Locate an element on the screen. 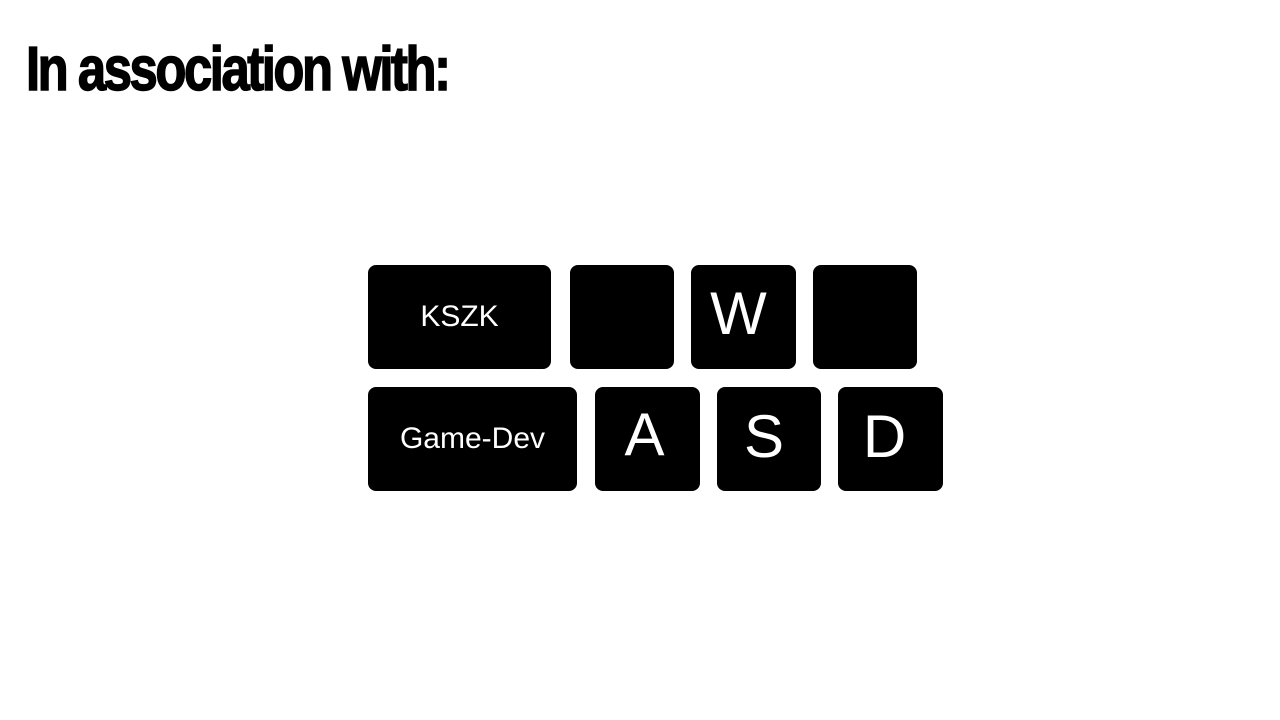 The height and width of the screenshot is (720, 1280). key-game-dev: Game-Dev is located at coordinates (472, 439).